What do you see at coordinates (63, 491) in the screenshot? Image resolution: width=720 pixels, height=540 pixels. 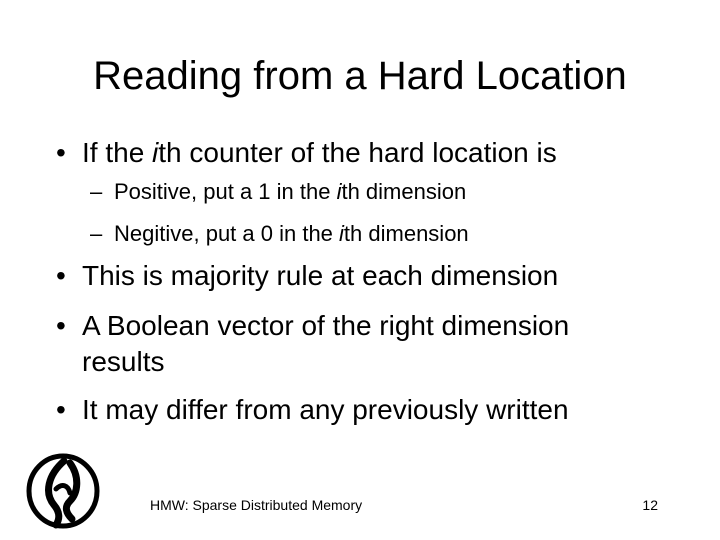 I see `spiral-logo-icon` at bounding box center [63, 491].